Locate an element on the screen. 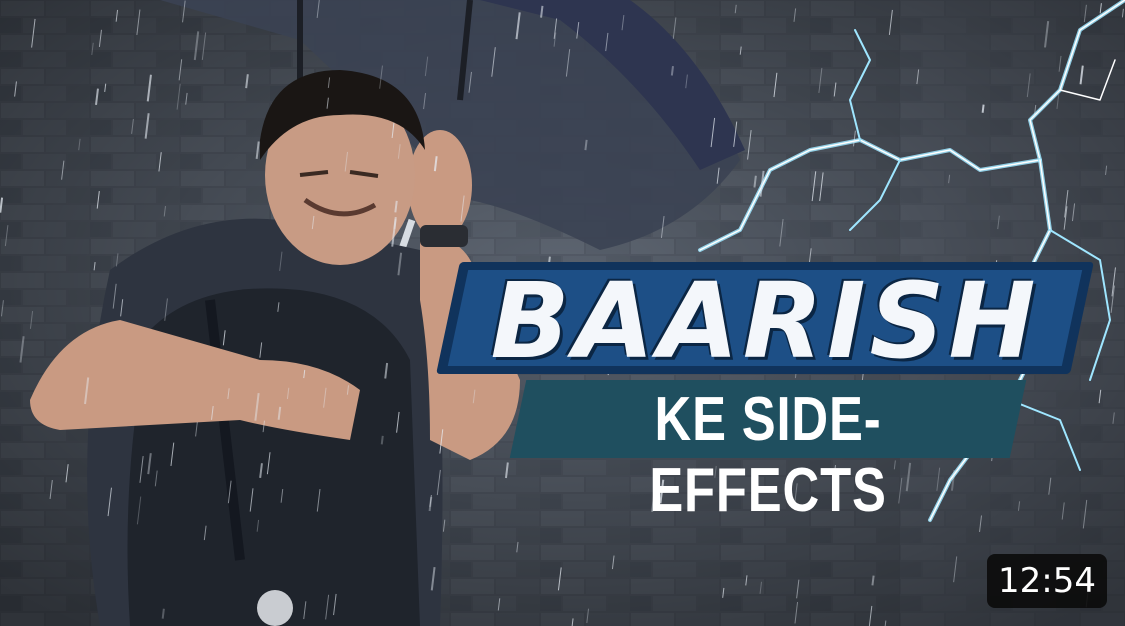 This screenshot has width=1125, height=626. video-duration-badge: 12:54 is located at coordinates (1047, 581).